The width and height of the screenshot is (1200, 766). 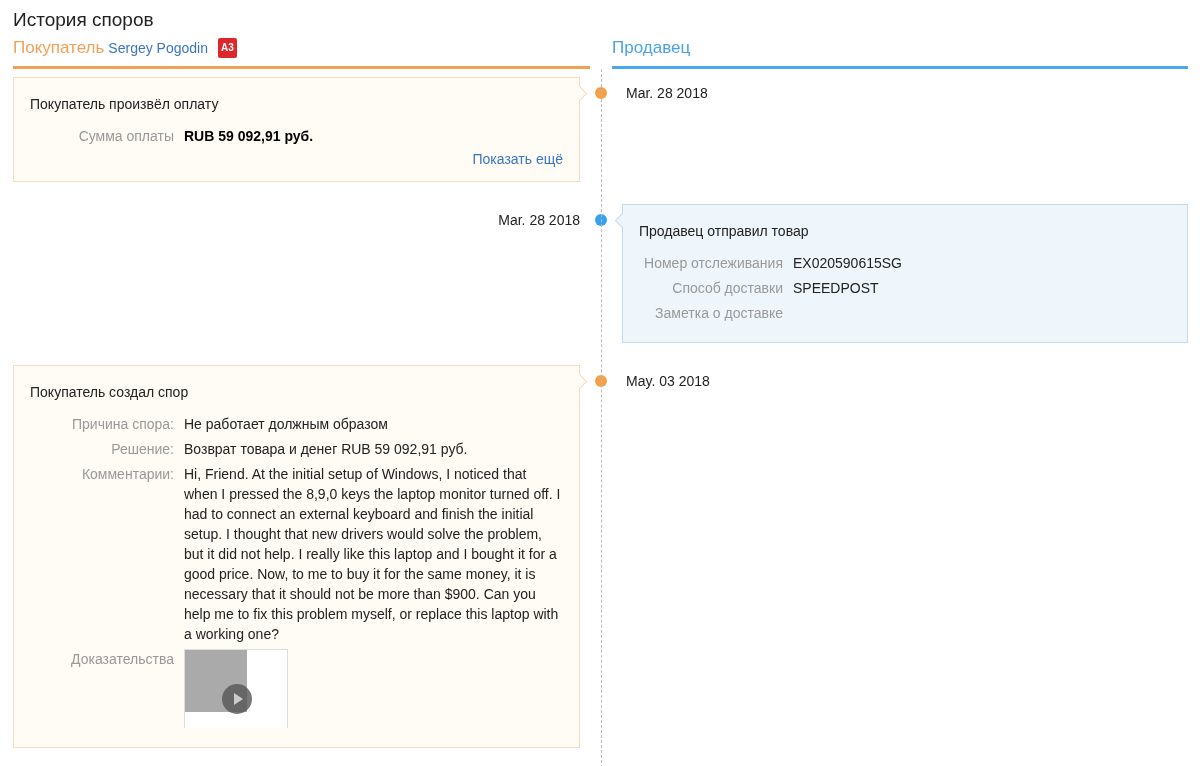 What do you see at coordinates (724, 231) in the screenshot?
I see `event-title: Продавец отправил товар` at bounding box center [724, 231].